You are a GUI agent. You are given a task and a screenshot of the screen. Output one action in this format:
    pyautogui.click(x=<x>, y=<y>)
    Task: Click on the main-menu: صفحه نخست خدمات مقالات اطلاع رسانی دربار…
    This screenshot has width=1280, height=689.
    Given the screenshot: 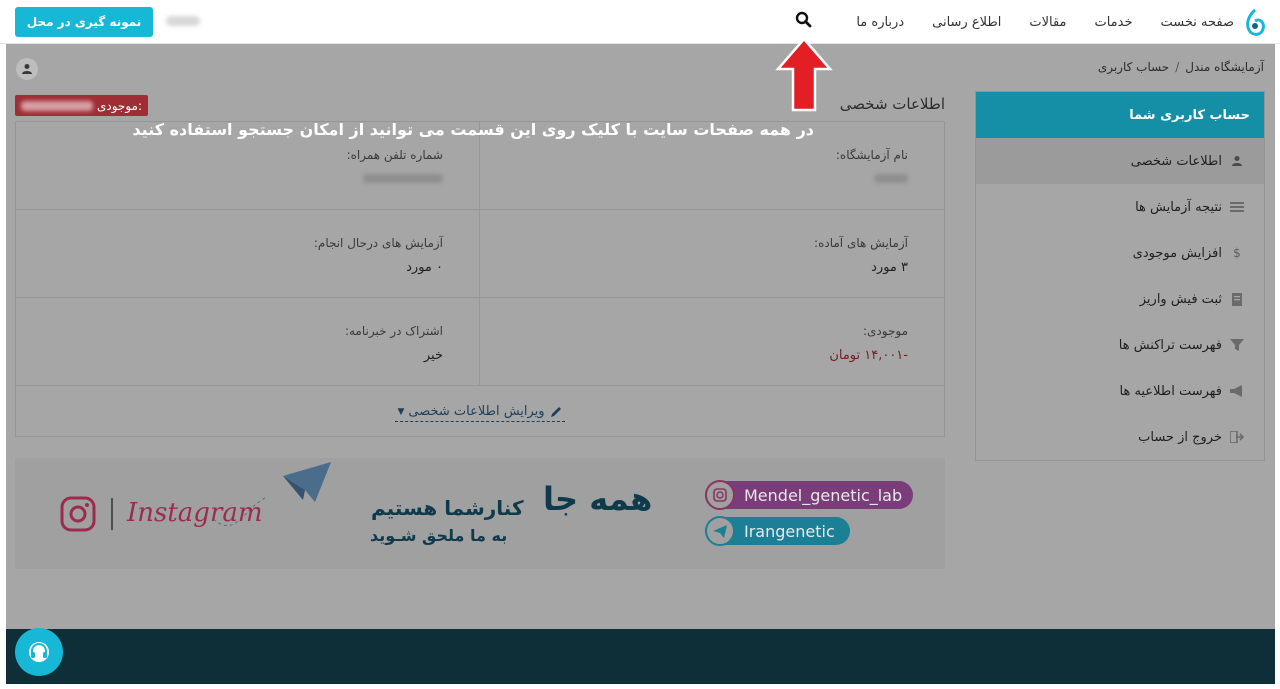 What is the action you would take?
    pyautogui.click(x=1045, y=22)
    